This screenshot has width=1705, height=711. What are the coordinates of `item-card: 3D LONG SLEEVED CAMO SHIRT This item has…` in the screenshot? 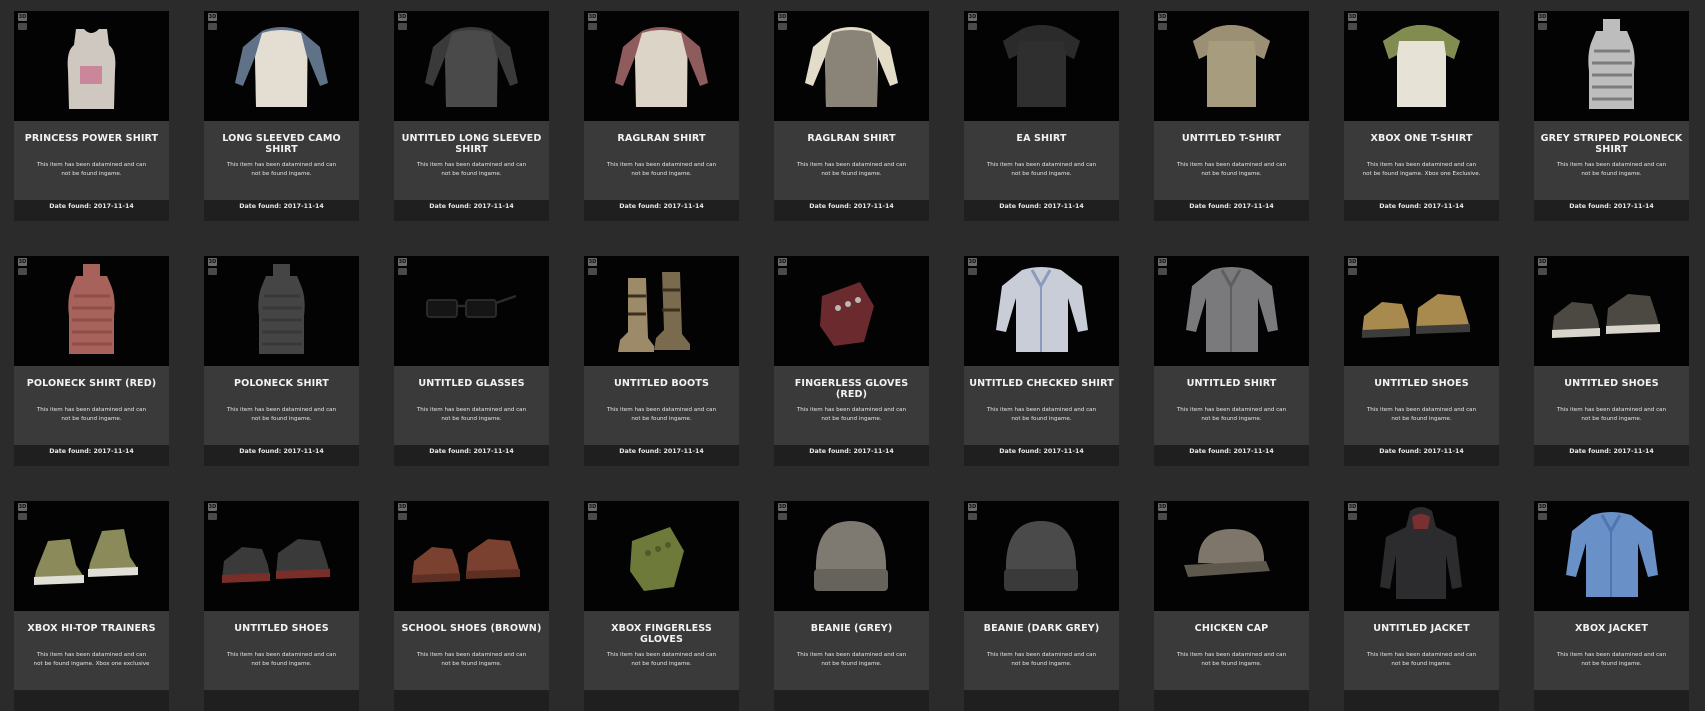 It's located at (281, 116).